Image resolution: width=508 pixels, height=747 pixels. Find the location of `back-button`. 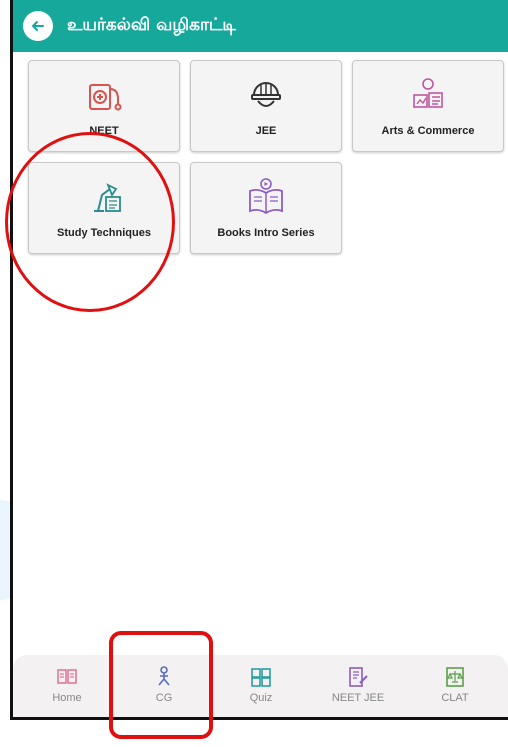

back-button is located at coordinates (38, 26).